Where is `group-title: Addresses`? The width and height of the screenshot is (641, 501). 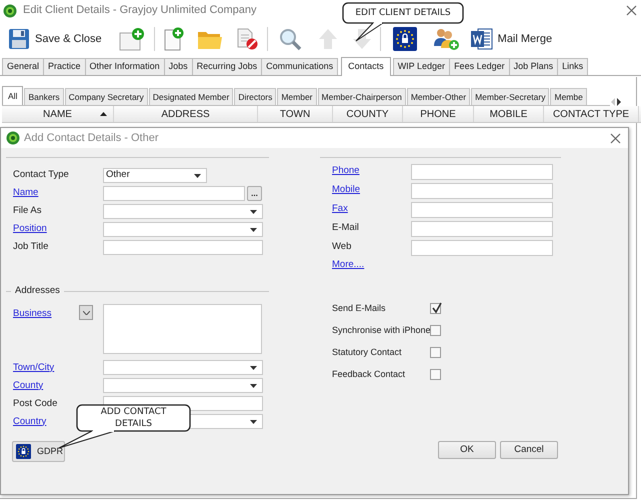
group-title: Addresses is located at coordinates (37, 291).